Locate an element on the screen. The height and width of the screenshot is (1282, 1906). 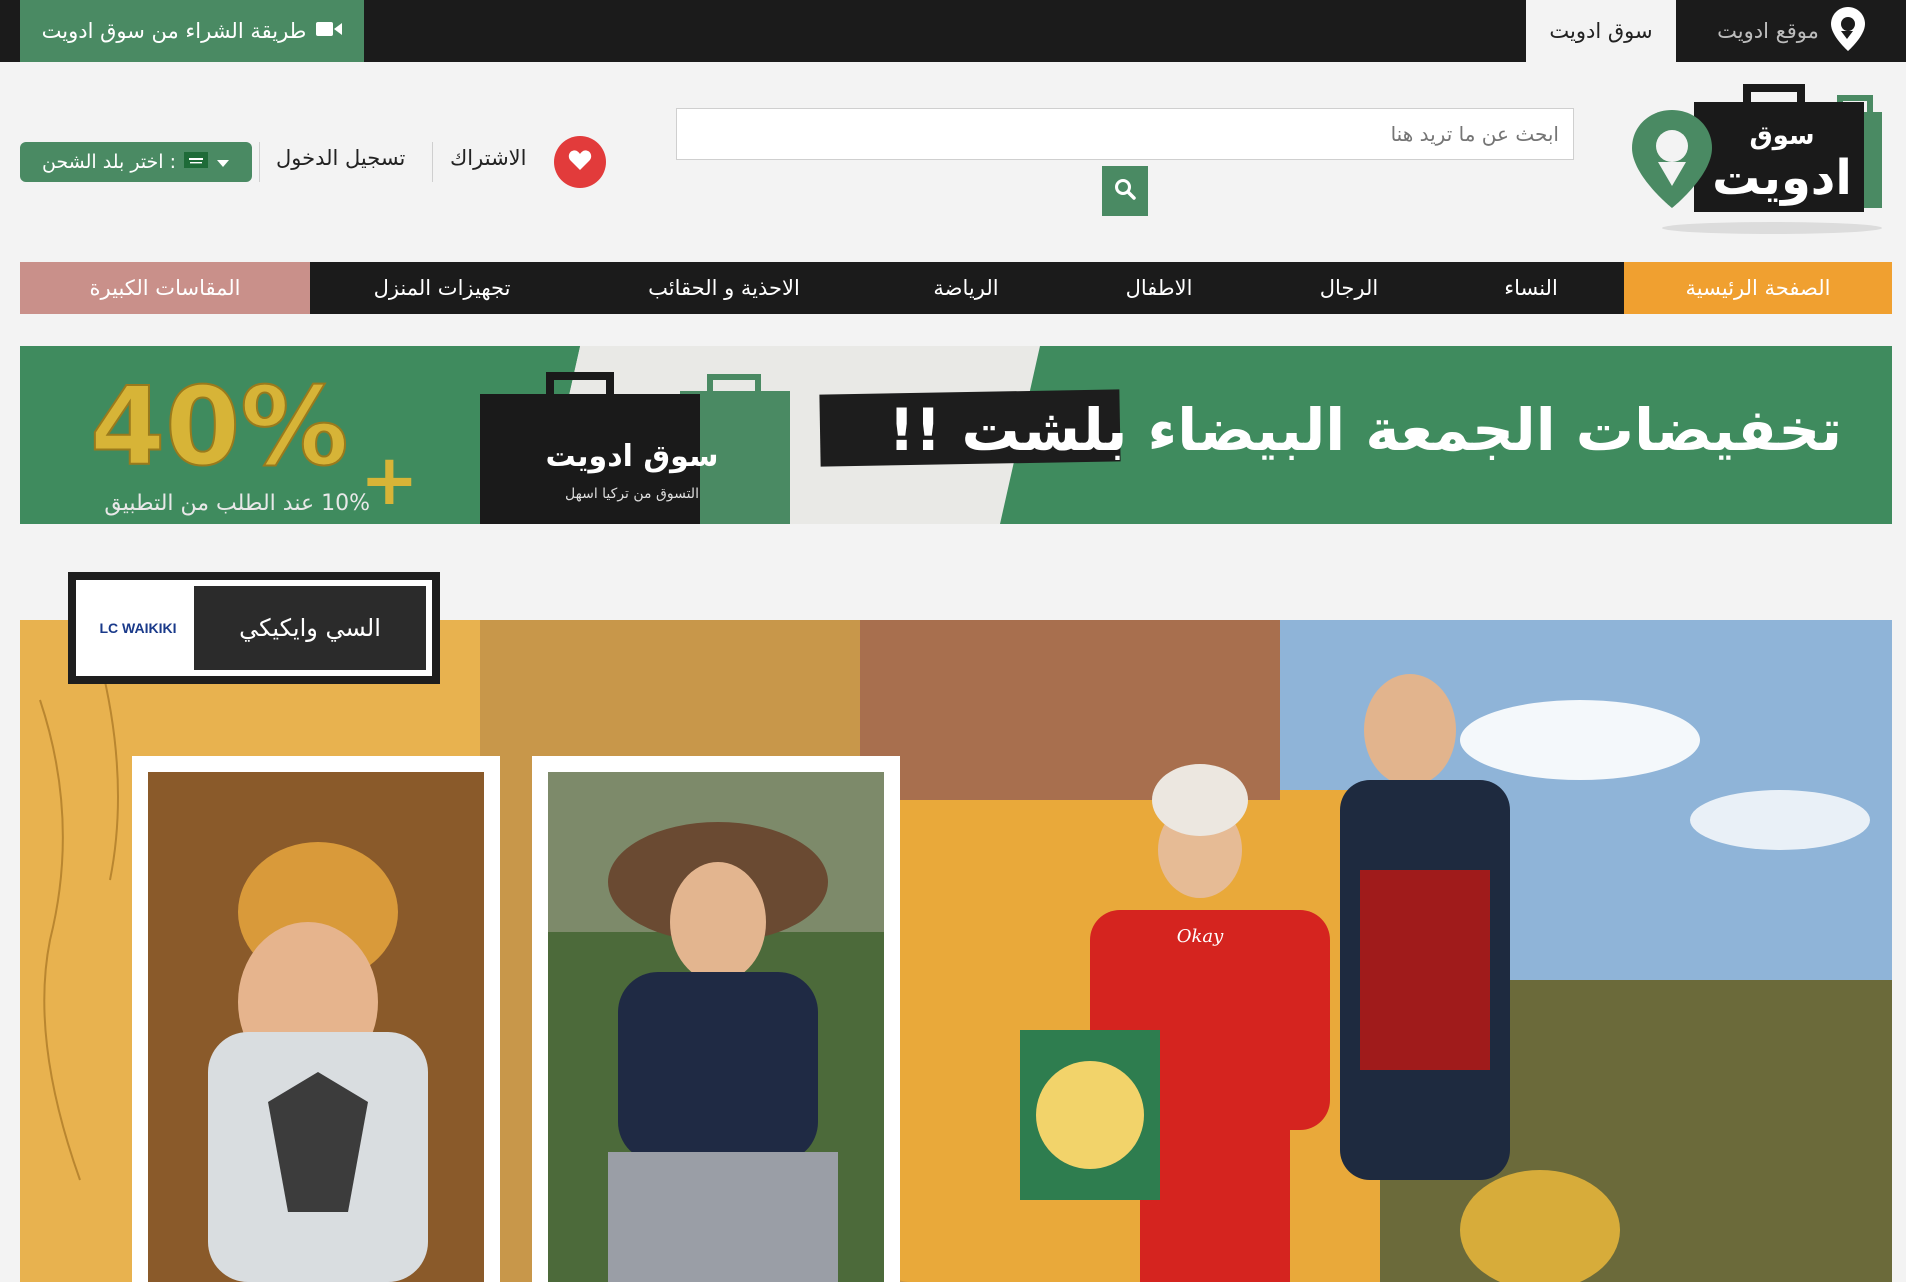
logo-line1: سوق is located at coordinates (1781, 136).